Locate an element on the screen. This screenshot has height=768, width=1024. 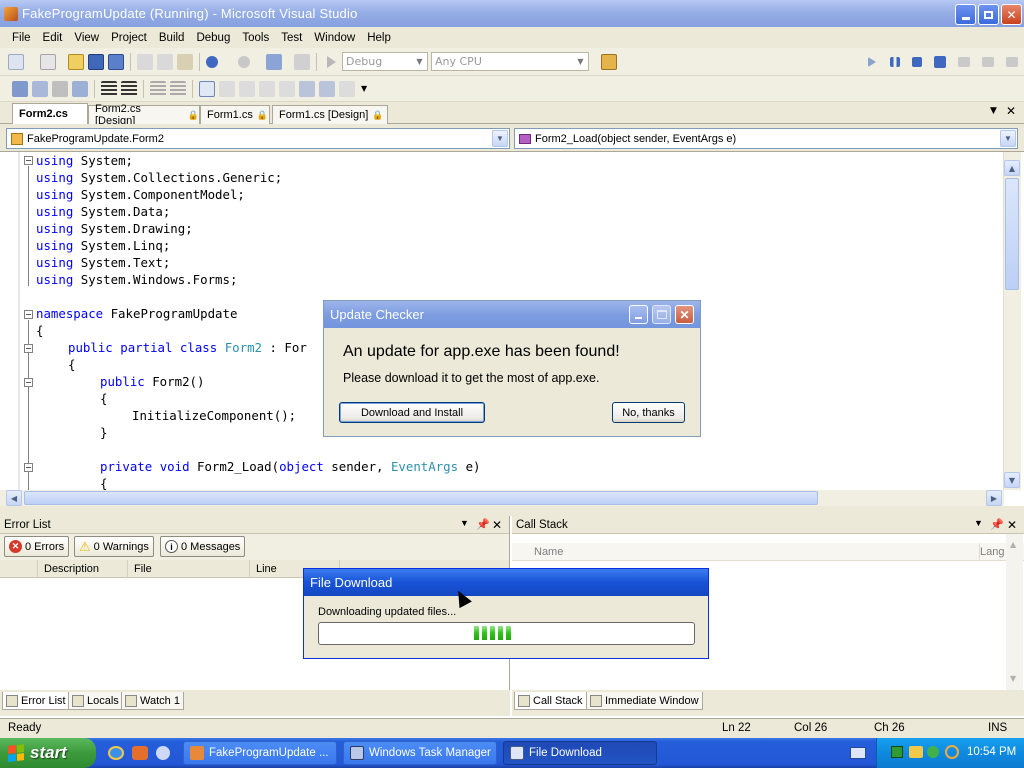
class-combo: FakeProgramUpdate.Form2 ▼ is located at coordinates (258, 138).